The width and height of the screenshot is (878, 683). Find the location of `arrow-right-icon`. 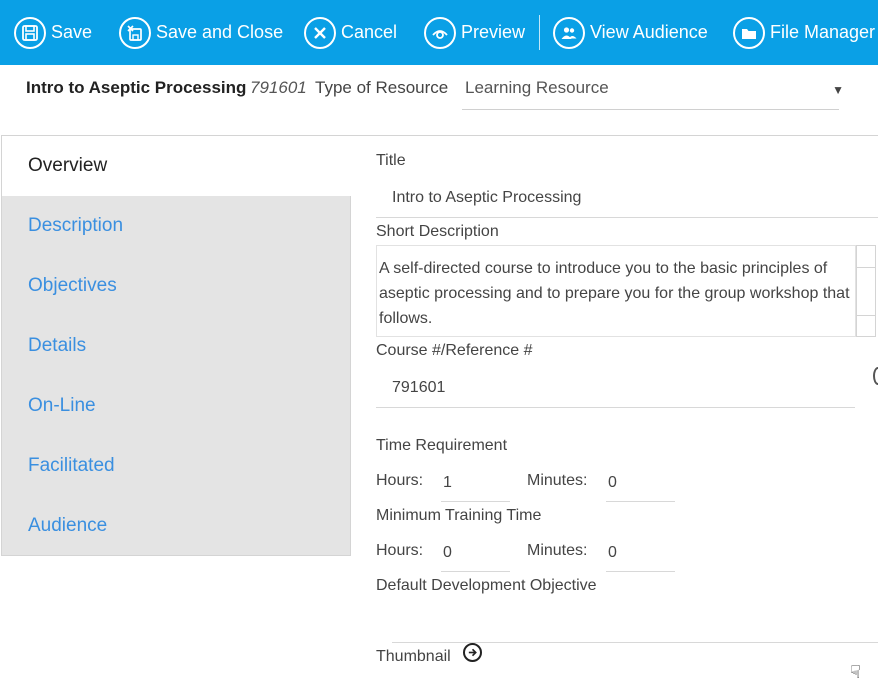

arrow-right-icon is located at coordinates (472, 652).